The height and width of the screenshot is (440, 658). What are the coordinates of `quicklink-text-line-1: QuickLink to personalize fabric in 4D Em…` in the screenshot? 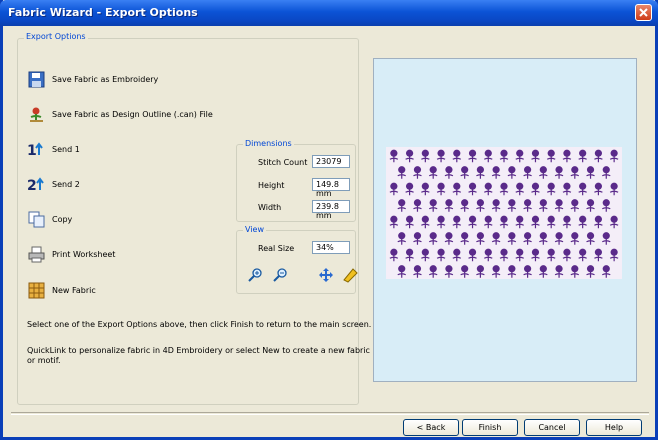 It's located at (198, 350).